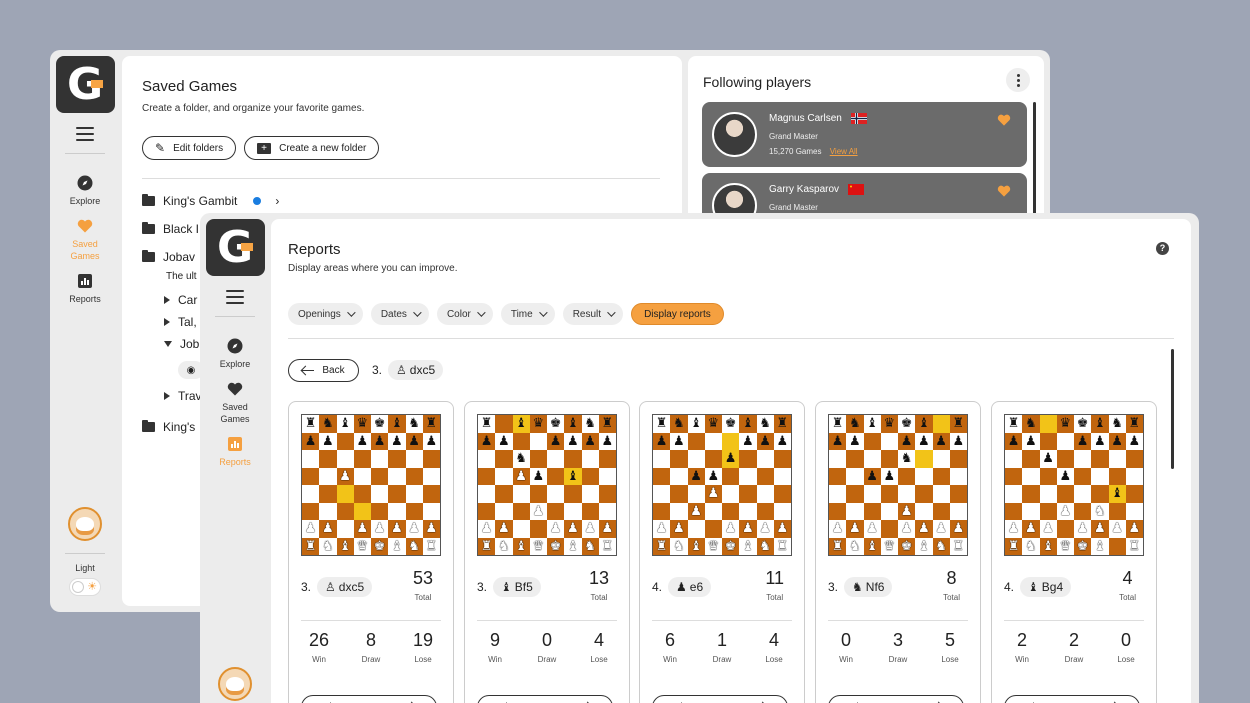  Describe the element at coordinates (1018, 80) in the screenshot. I see `more-options-icon` at that location.